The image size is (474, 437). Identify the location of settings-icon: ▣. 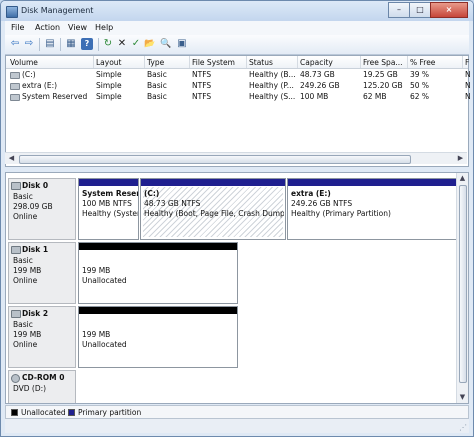
(182, 44).